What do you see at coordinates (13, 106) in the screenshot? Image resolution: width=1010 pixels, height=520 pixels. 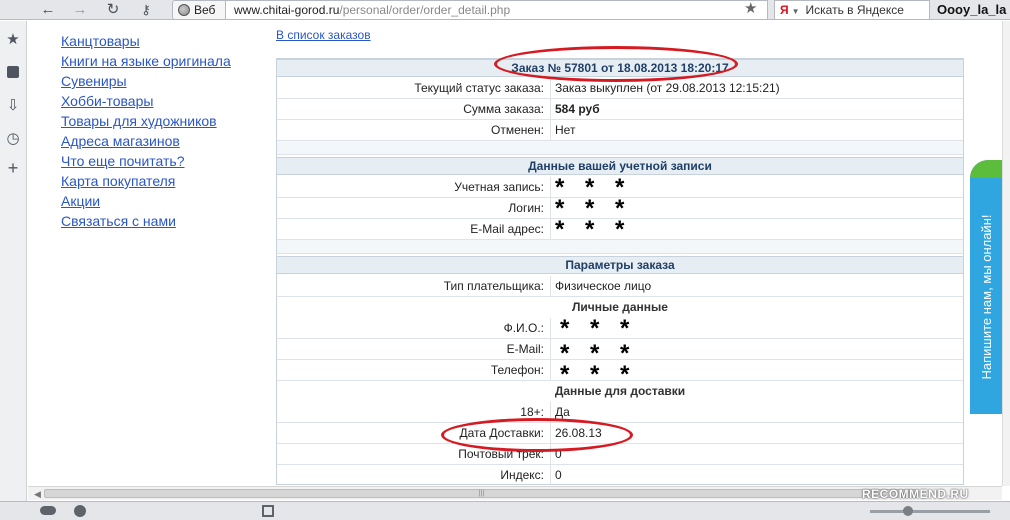 I see `downloads-icon: ⇩` at bounding box center [13, 106].